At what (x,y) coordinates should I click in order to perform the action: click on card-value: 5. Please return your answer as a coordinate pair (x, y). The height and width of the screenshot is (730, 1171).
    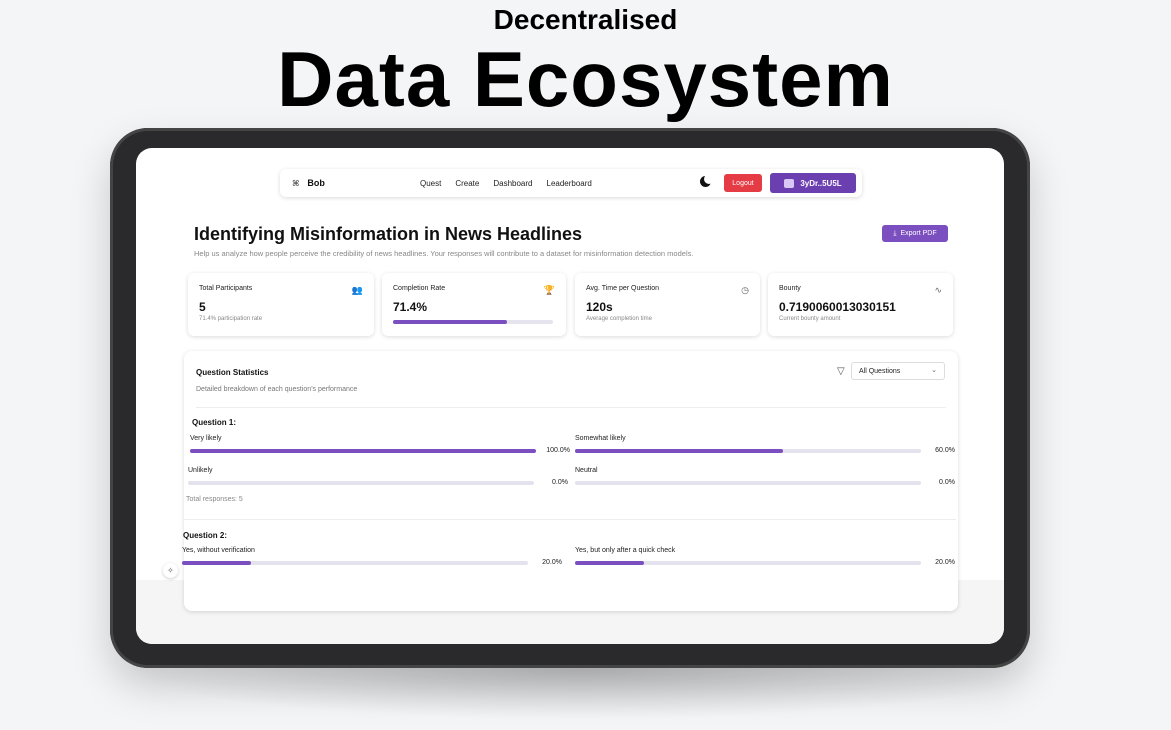
    Looking at the image, I should click on (202, 307).